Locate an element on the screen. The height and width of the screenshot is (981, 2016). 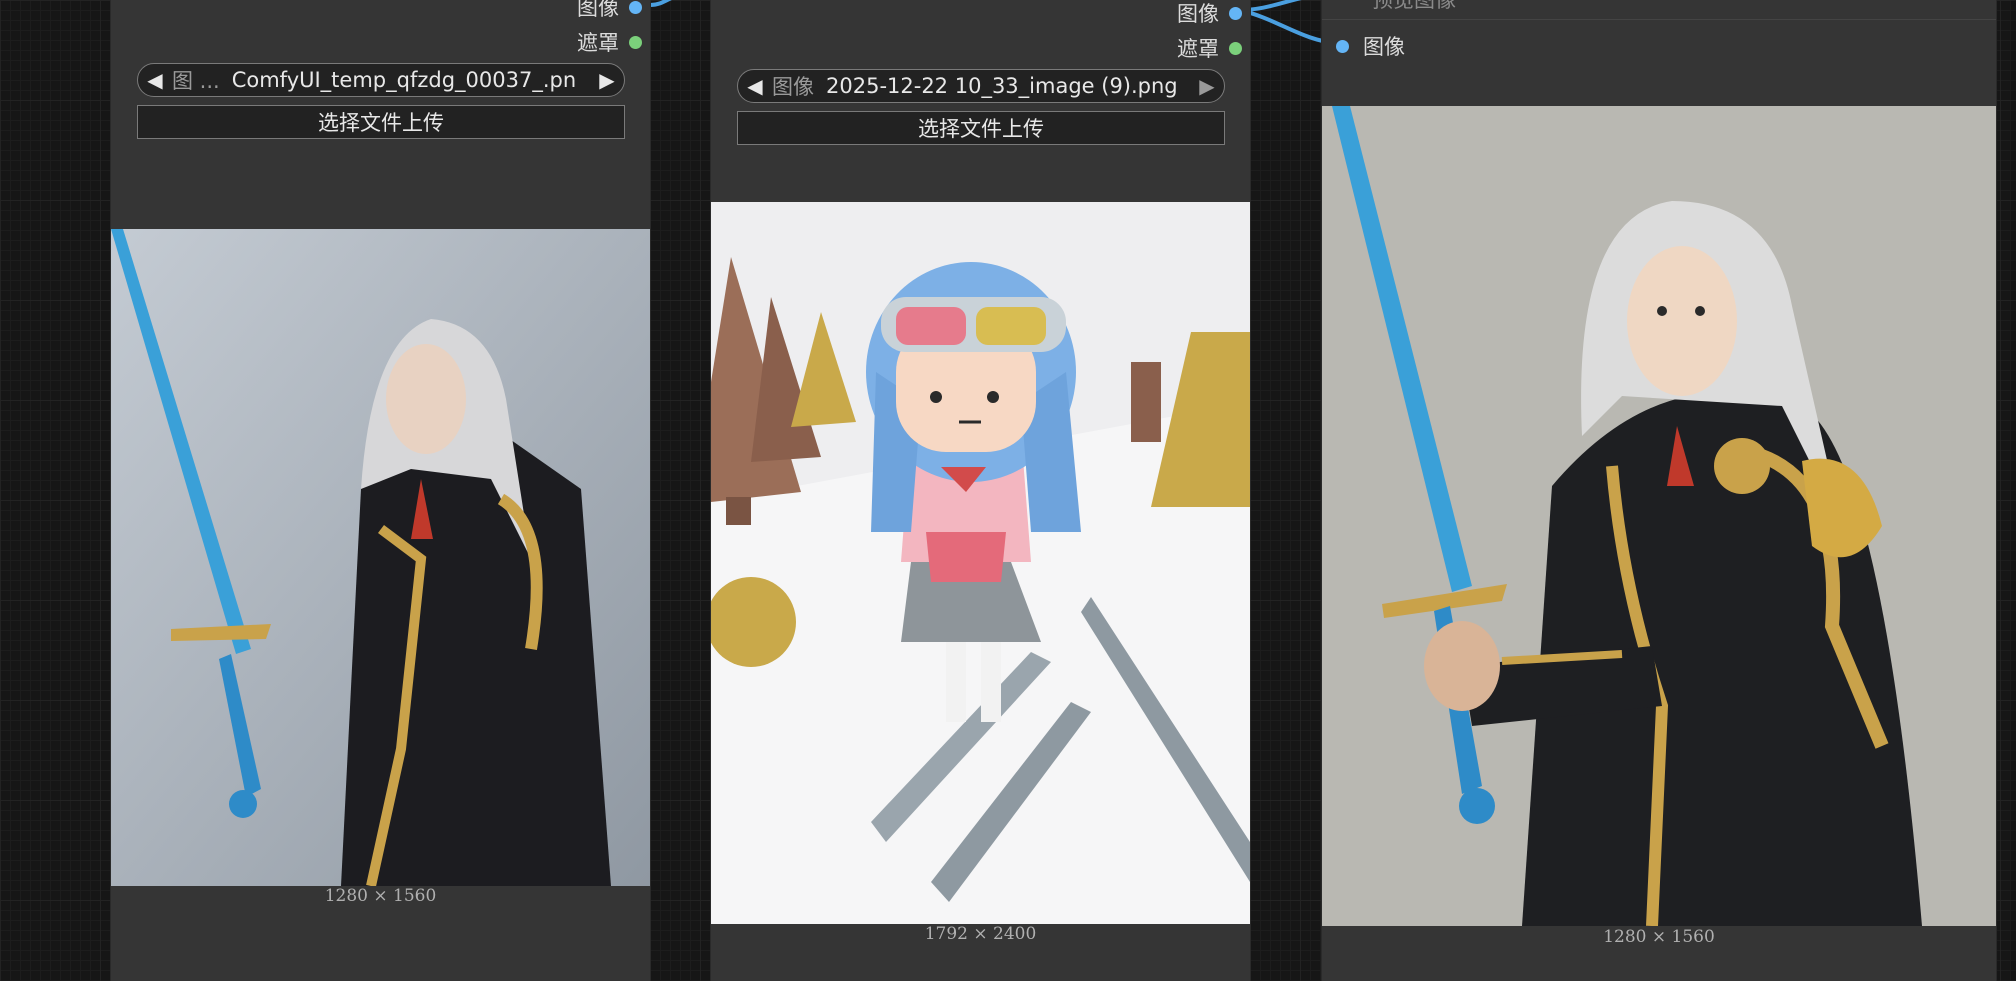
image-dimensions: 1792 × 2400 is located at coordinates (980, 934).